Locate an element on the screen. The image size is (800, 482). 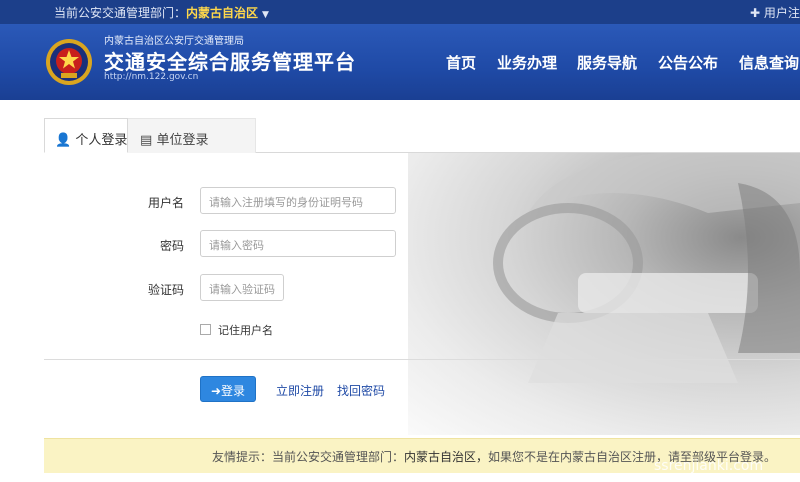
username-input: 请输入注册填写的身份证明号码 is located at coordinates (298, 200).